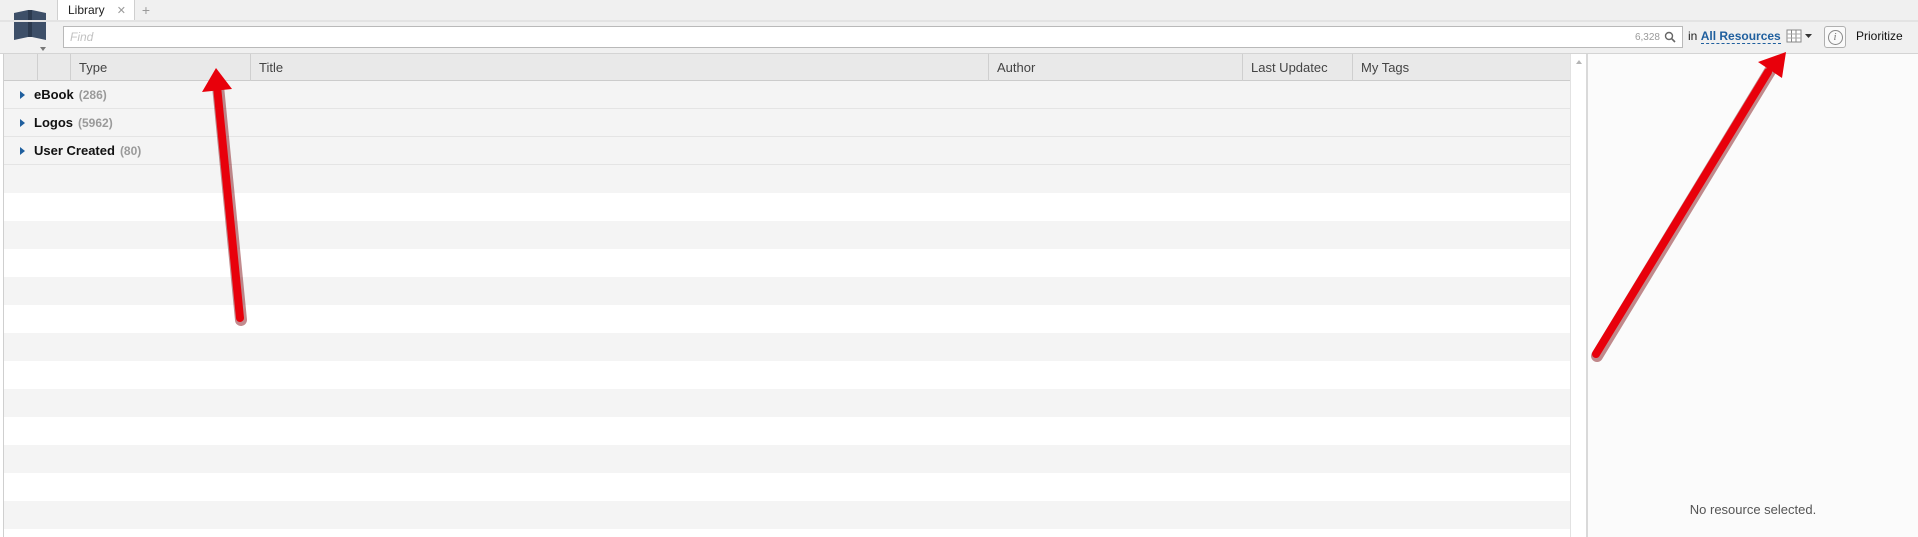 This screenshot has width=1918, height=537. I want to click on plus-icon: +, so click(145, 10).